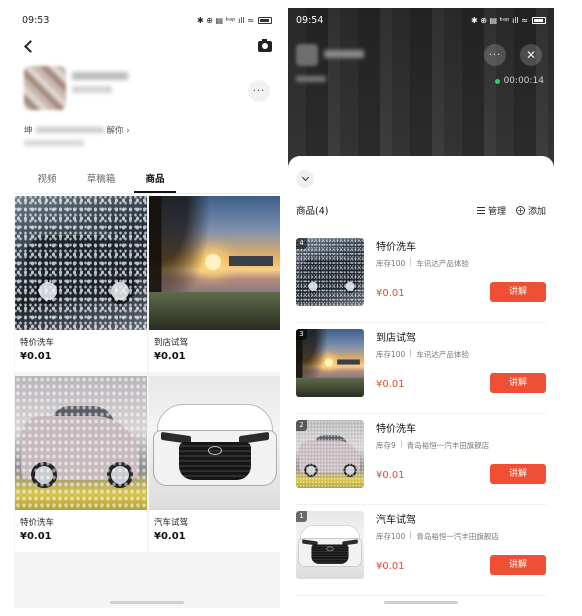 The height and width of the screenshot is (616, 582). Describe the element at coordinates (497, 81) in the screenshot. I see `live-dot-icon` at that location.